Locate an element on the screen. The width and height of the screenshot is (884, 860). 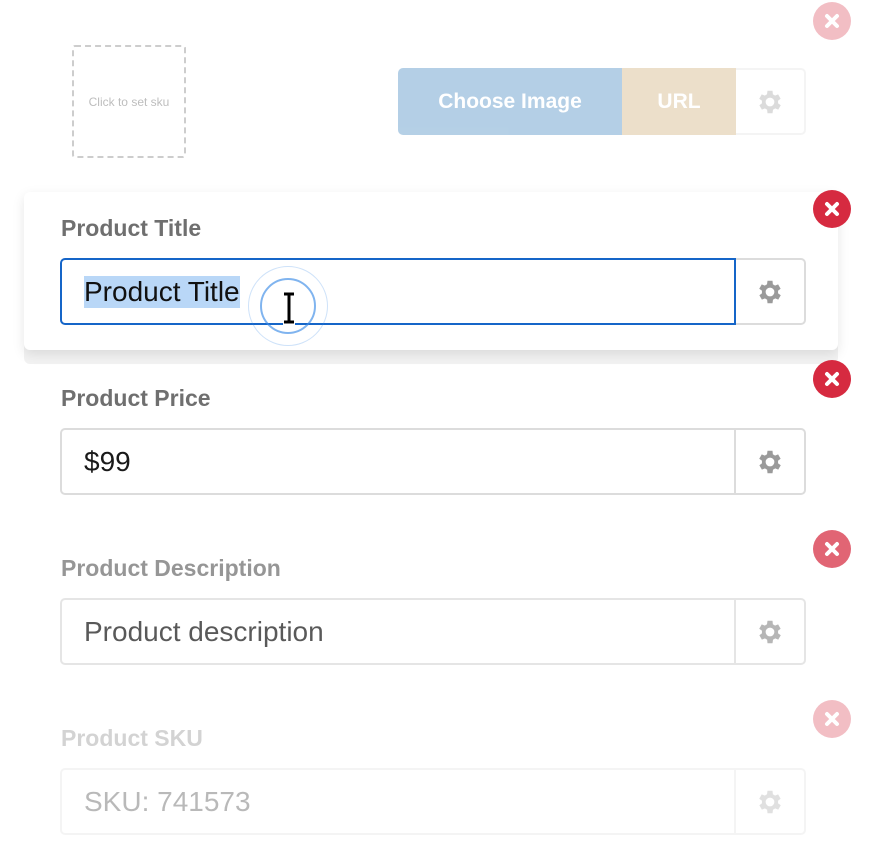
product-sku-label: Product SKU is located at coordinates (132, 738).